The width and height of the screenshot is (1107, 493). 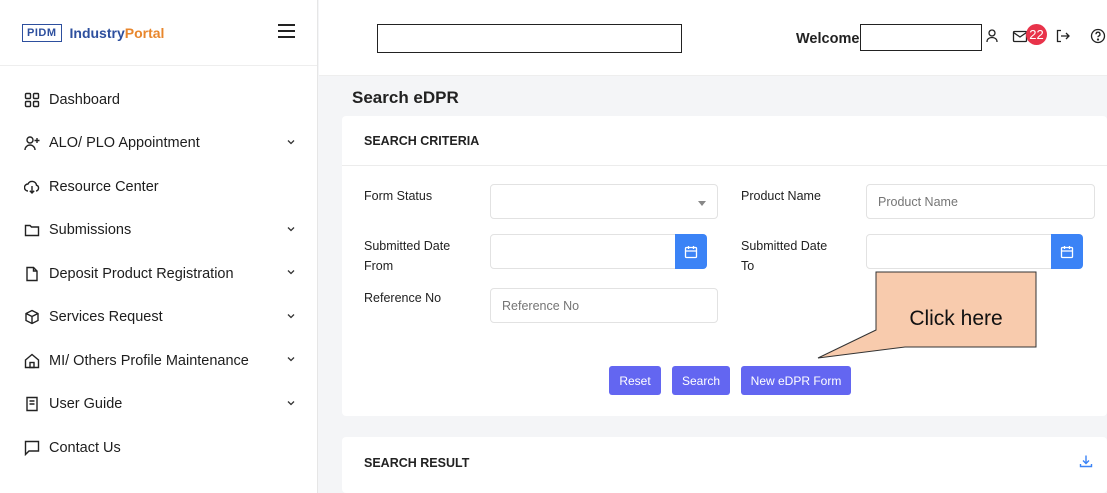 I want to click on pidm-logo: PIDM, so click(x=42, y=32).